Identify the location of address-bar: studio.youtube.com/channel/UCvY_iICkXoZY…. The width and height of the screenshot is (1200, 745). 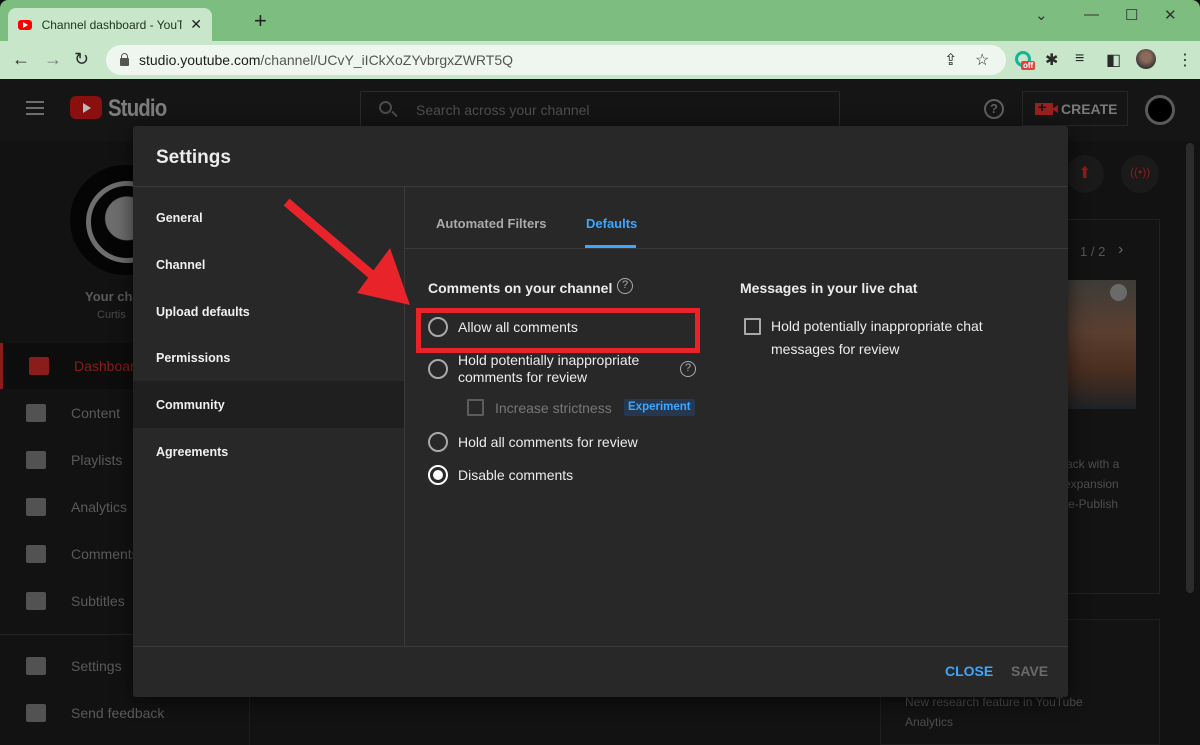
(556, 60).